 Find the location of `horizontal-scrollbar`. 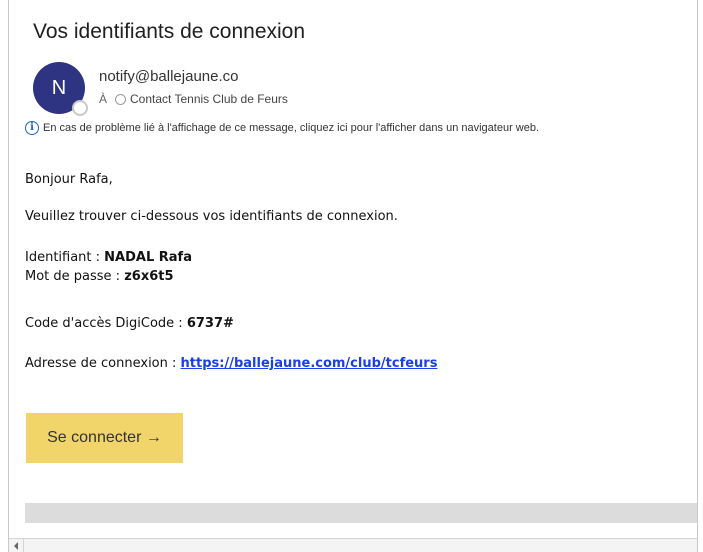

horizontal-scrollbar is located at coordinates (353, 545).